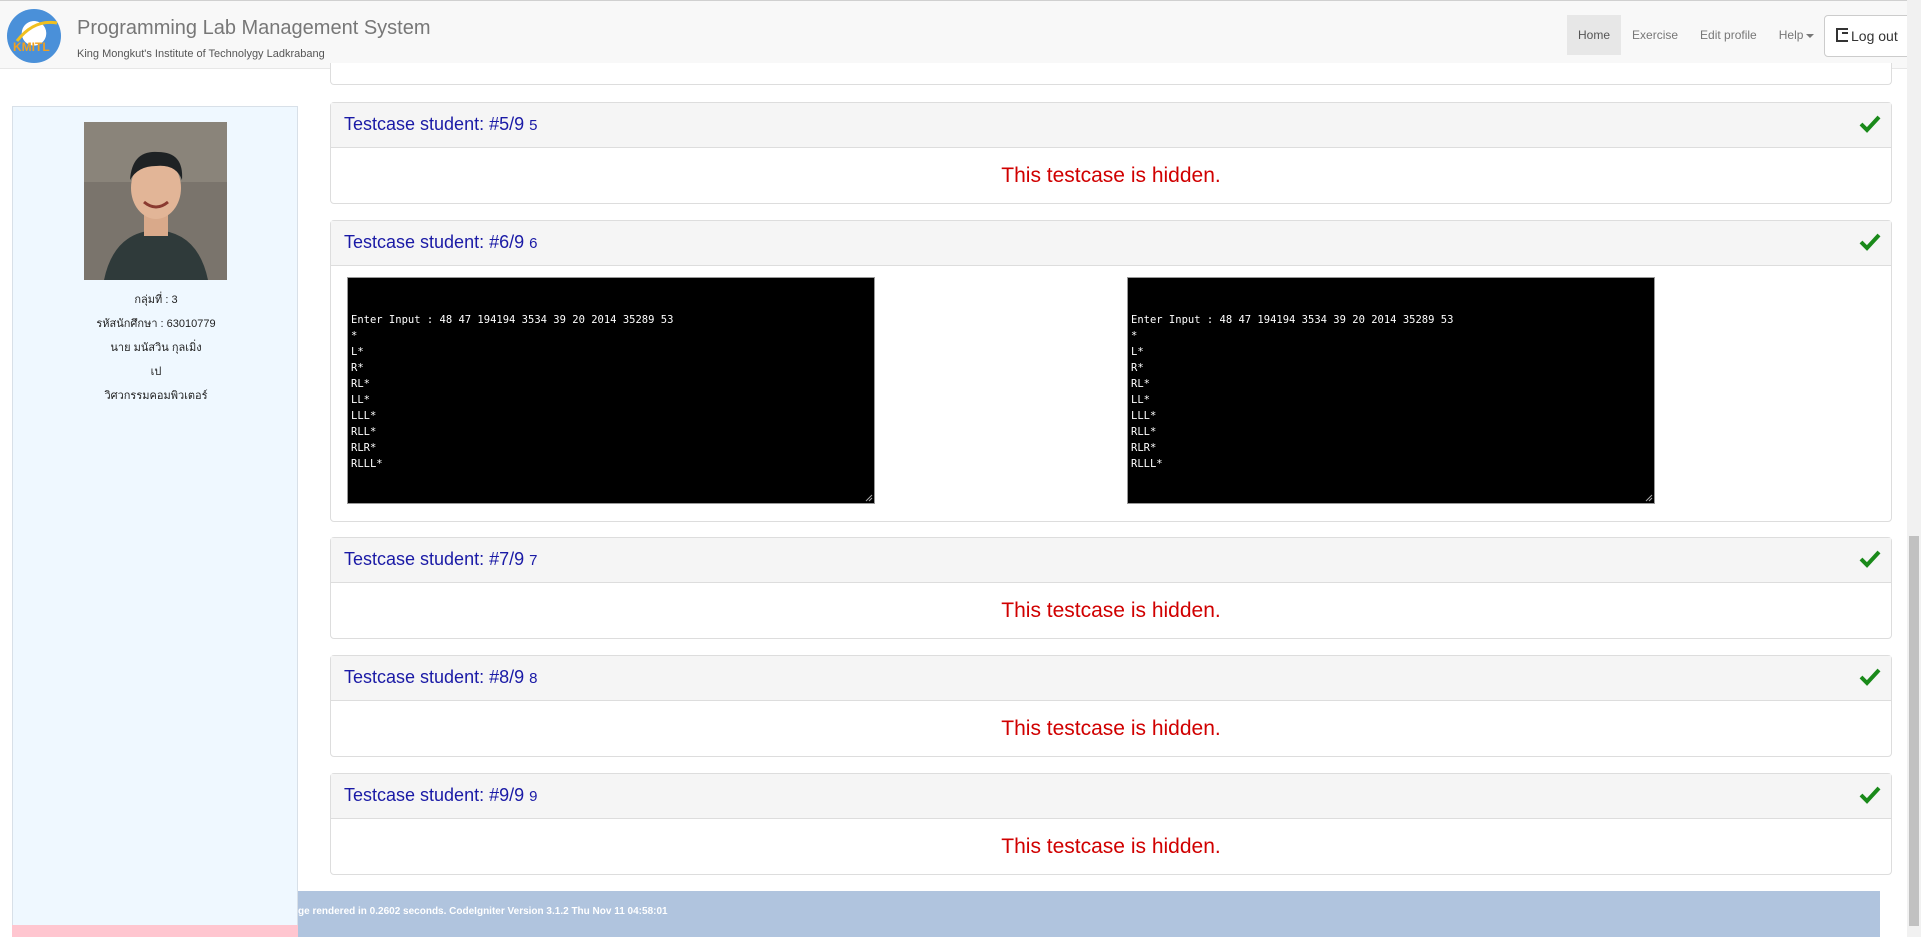  I want to click on nav-help: Help, so click(1797, 35).